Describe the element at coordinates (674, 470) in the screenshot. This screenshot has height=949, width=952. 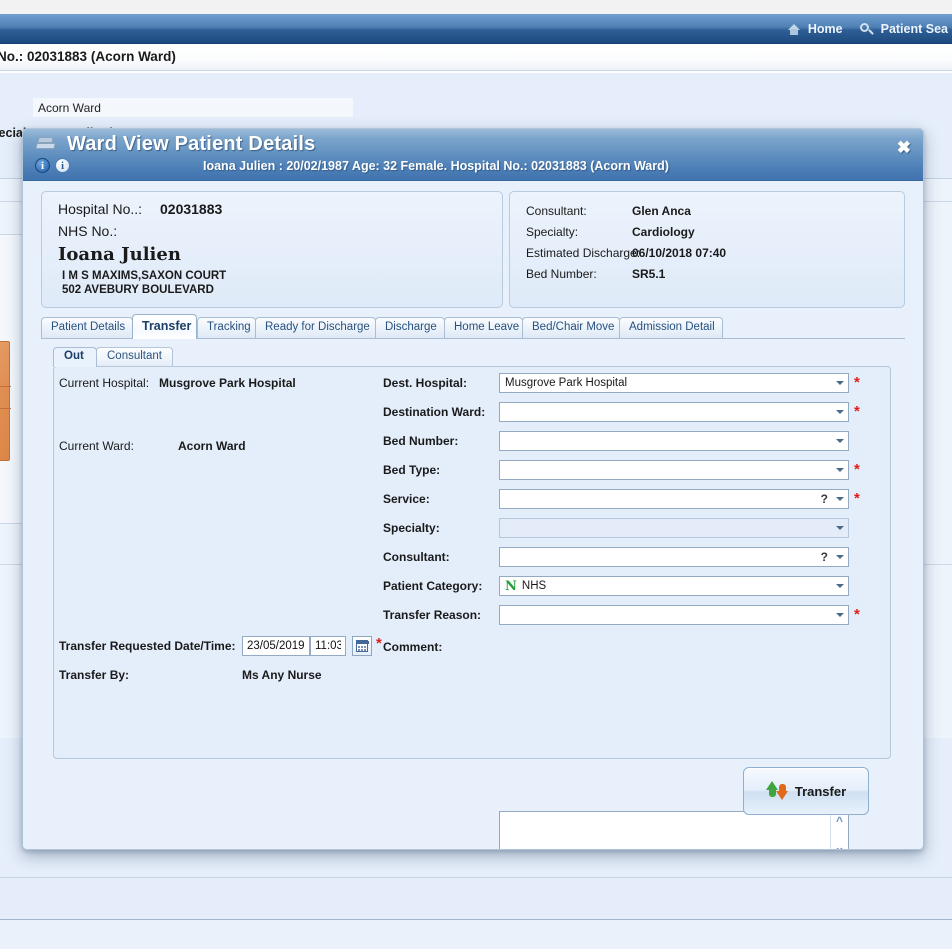
I see `bed-type-select` at that location.